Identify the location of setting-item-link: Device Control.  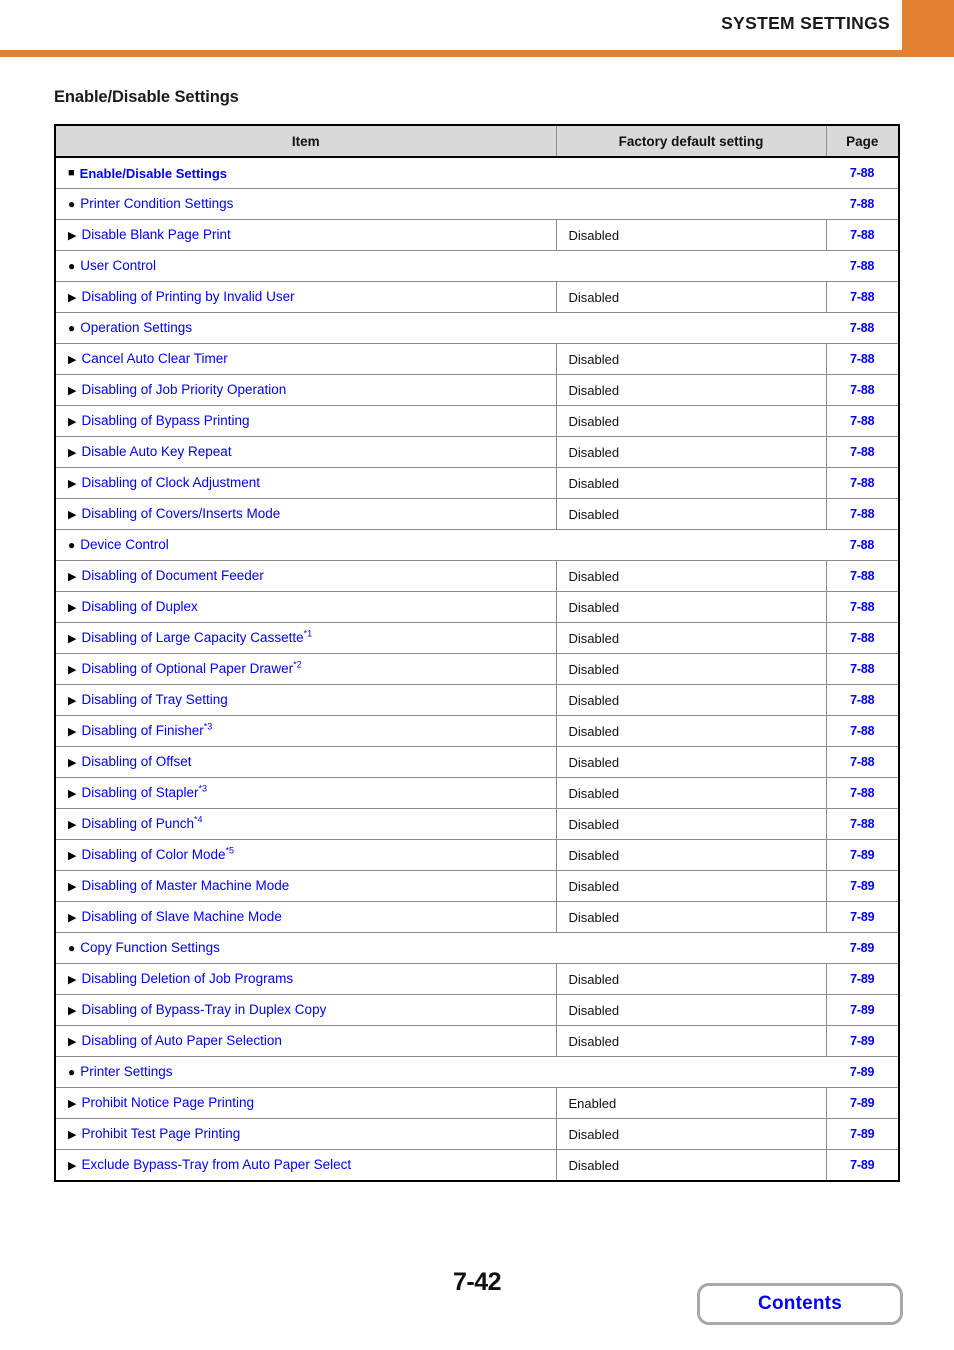
(124, 544).